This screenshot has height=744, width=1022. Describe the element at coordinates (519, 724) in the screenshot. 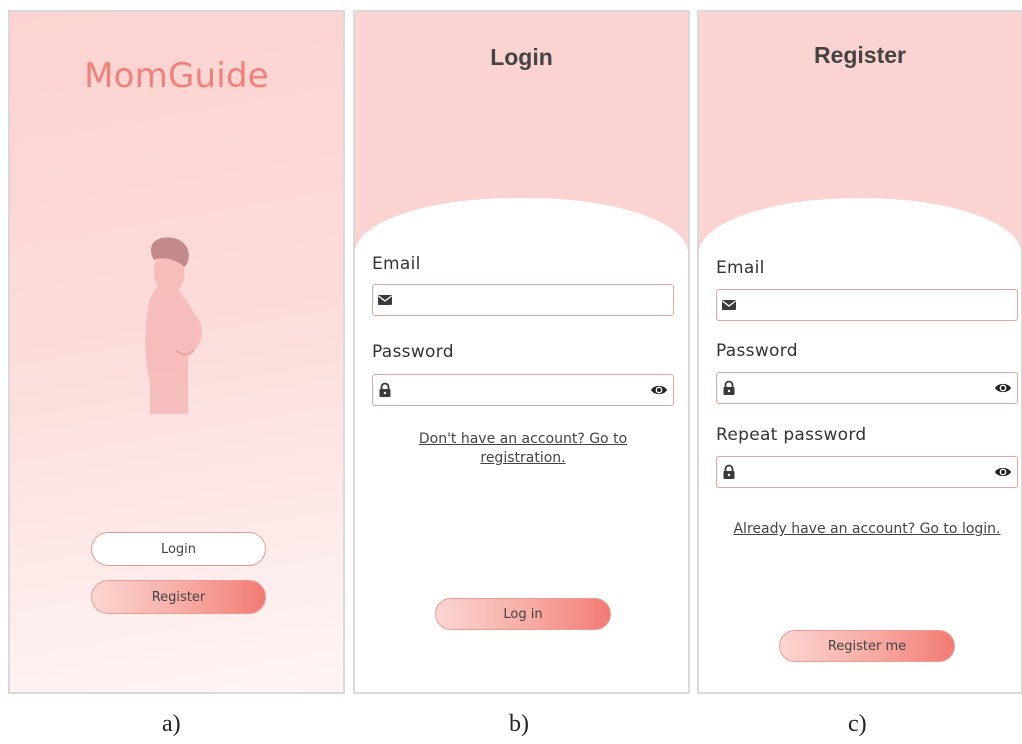

I see `caption-b: b)` at that location.